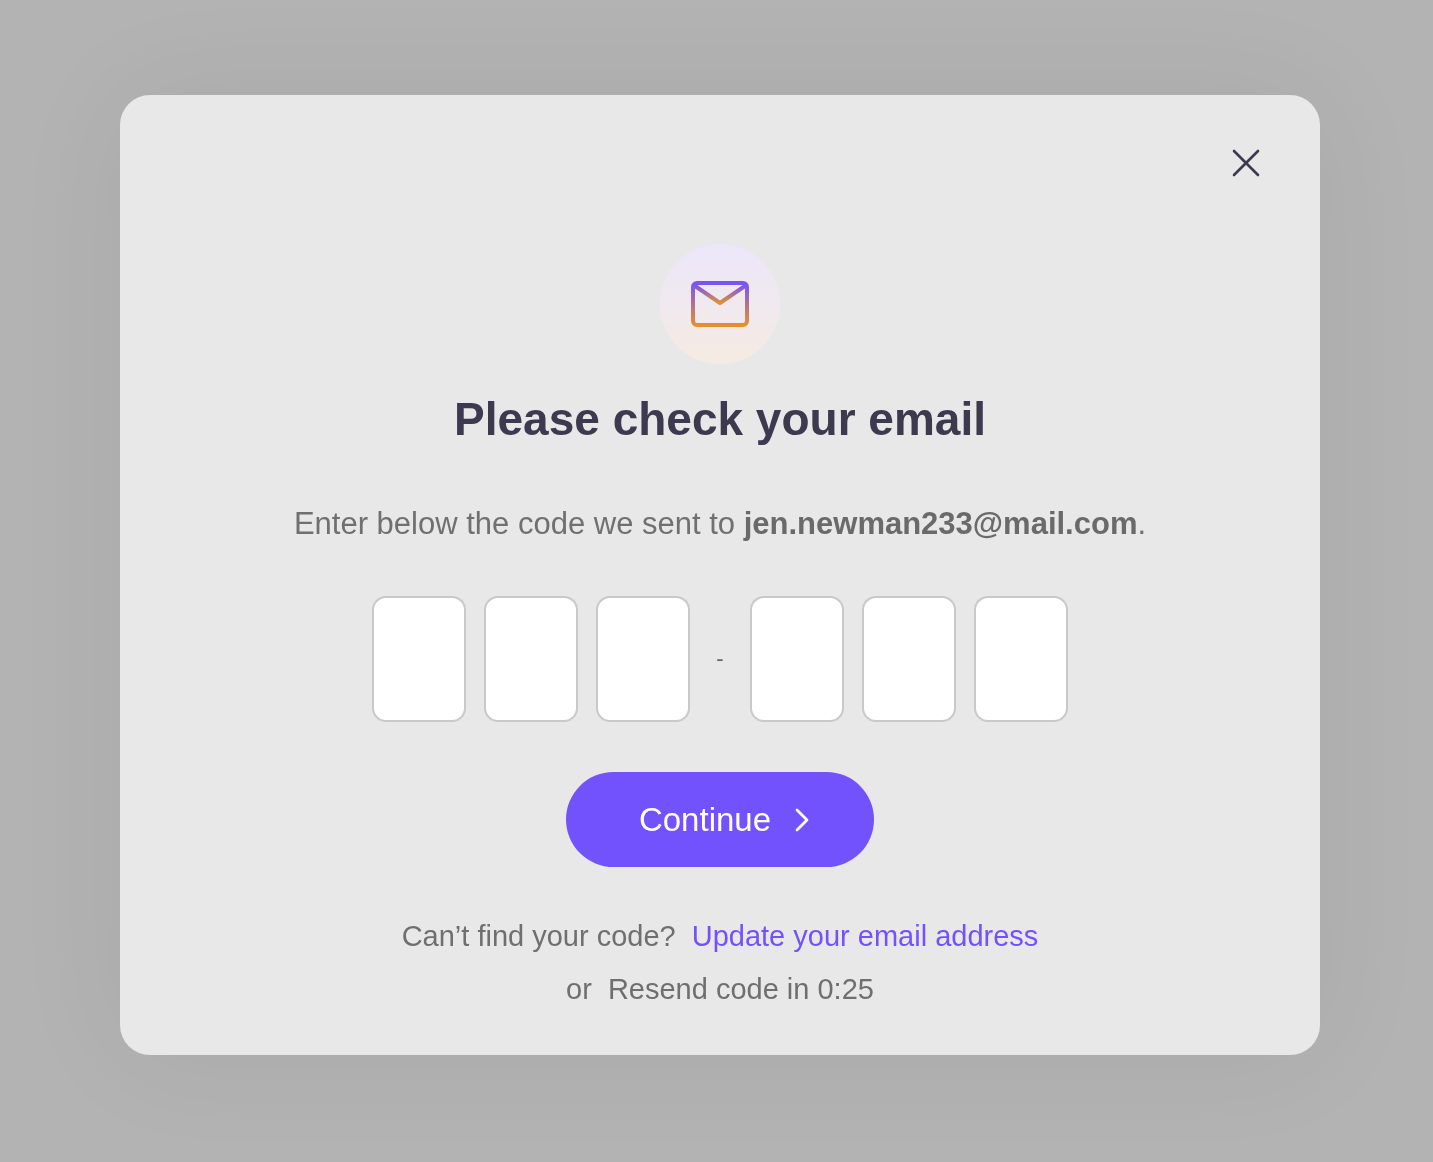  What do you see at coordinates (538, 936) in the screenshot?
I see `help-text: Can’t find your code?` at bounding box center [538, 936].